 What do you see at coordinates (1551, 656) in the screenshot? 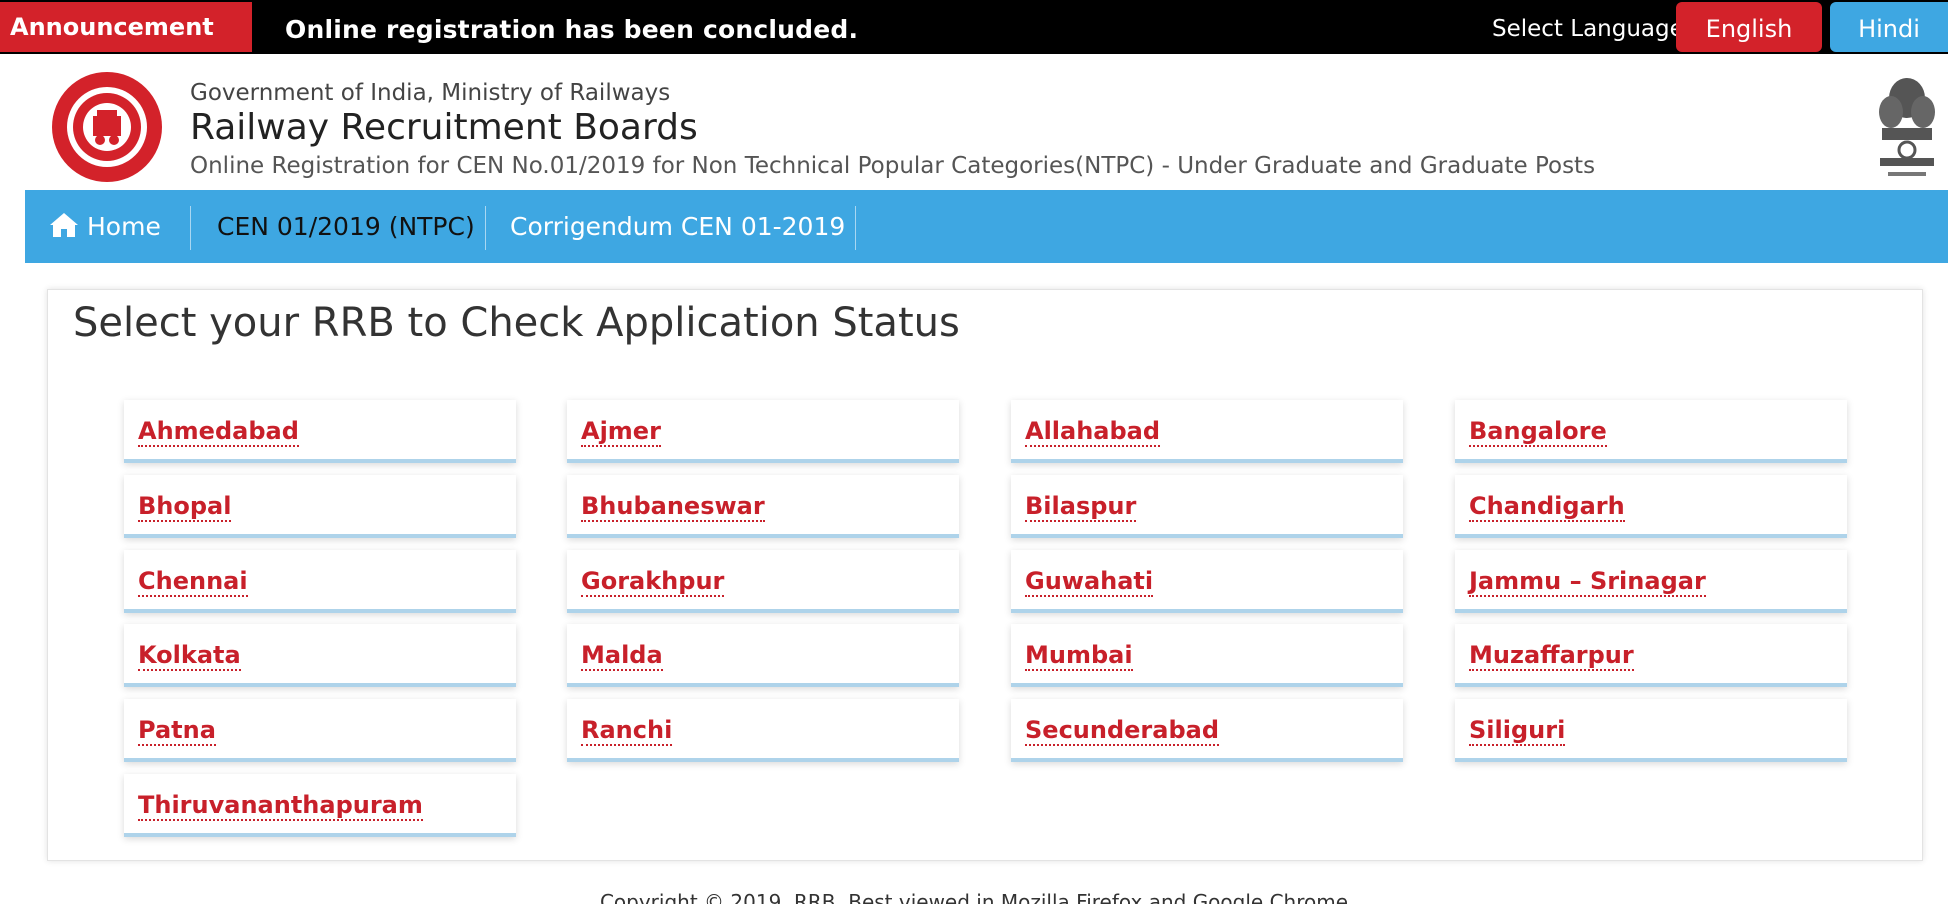
I see `rrb-link-label: Muzaffarpur` at bounding box center [1551, 656].